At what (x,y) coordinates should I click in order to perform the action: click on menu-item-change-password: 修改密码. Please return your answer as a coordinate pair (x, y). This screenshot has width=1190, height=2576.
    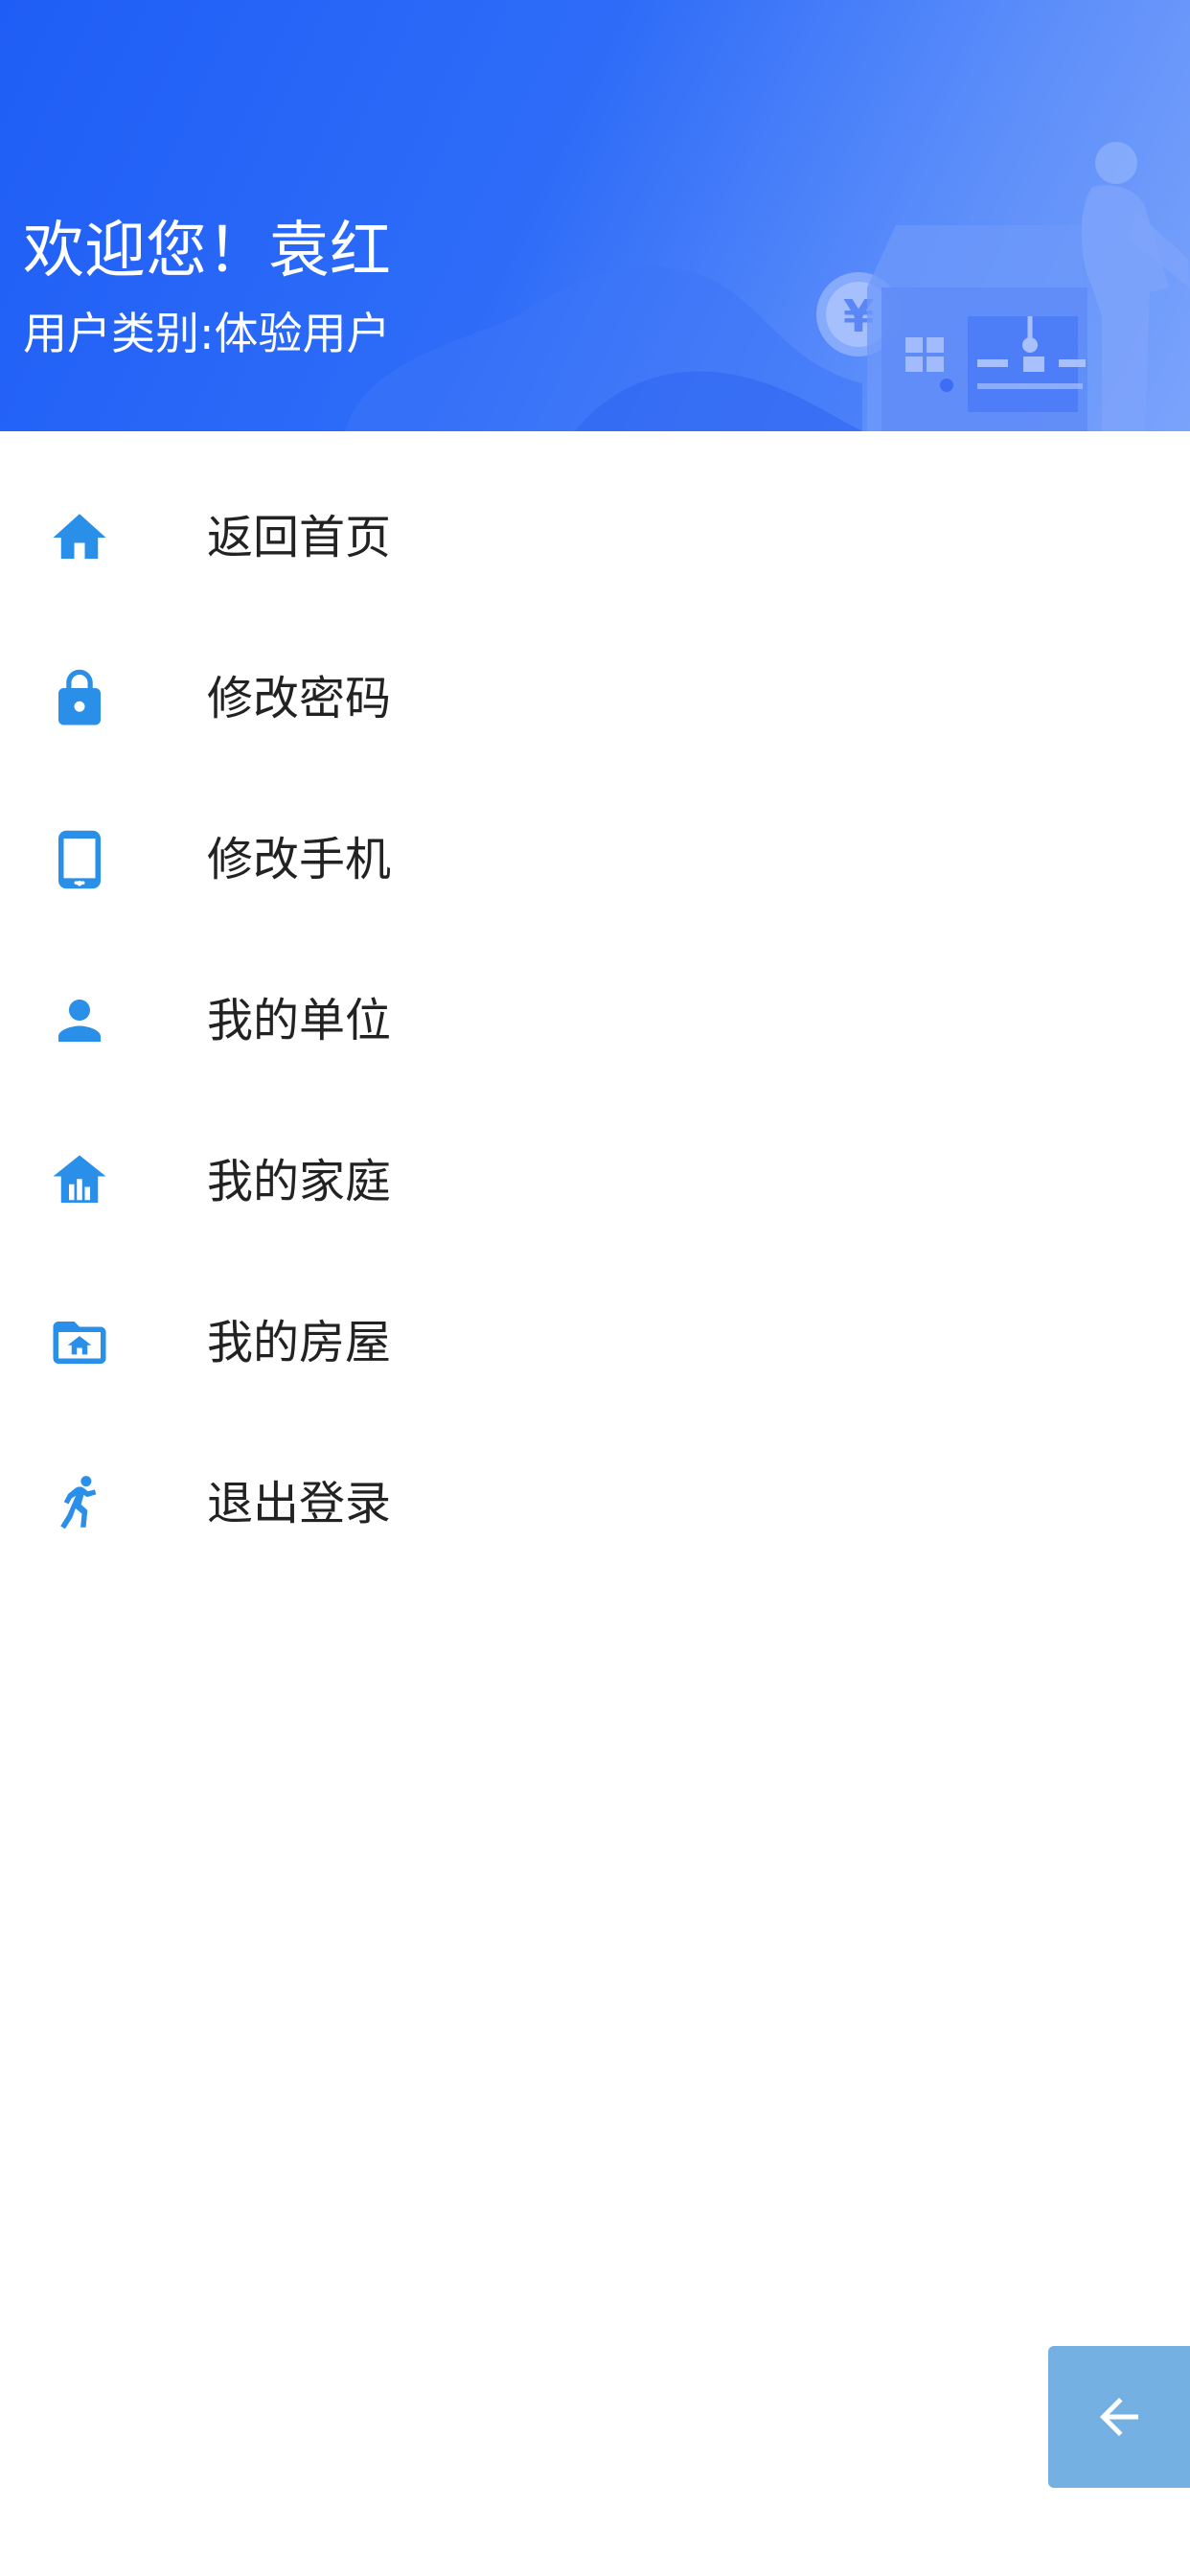
    Looking at the image, I should click on (595, 695).